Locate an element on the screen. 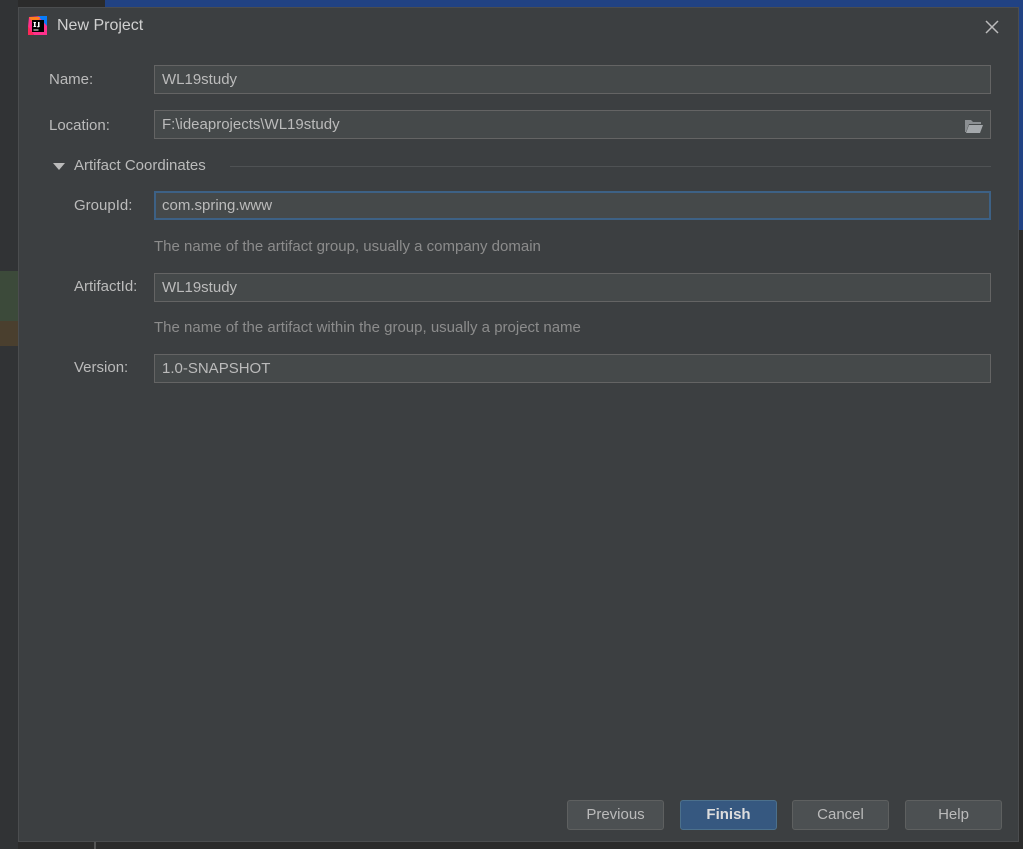 The image size is (1023, 849). background-ide-highlight is located at coordinates (9, 296).